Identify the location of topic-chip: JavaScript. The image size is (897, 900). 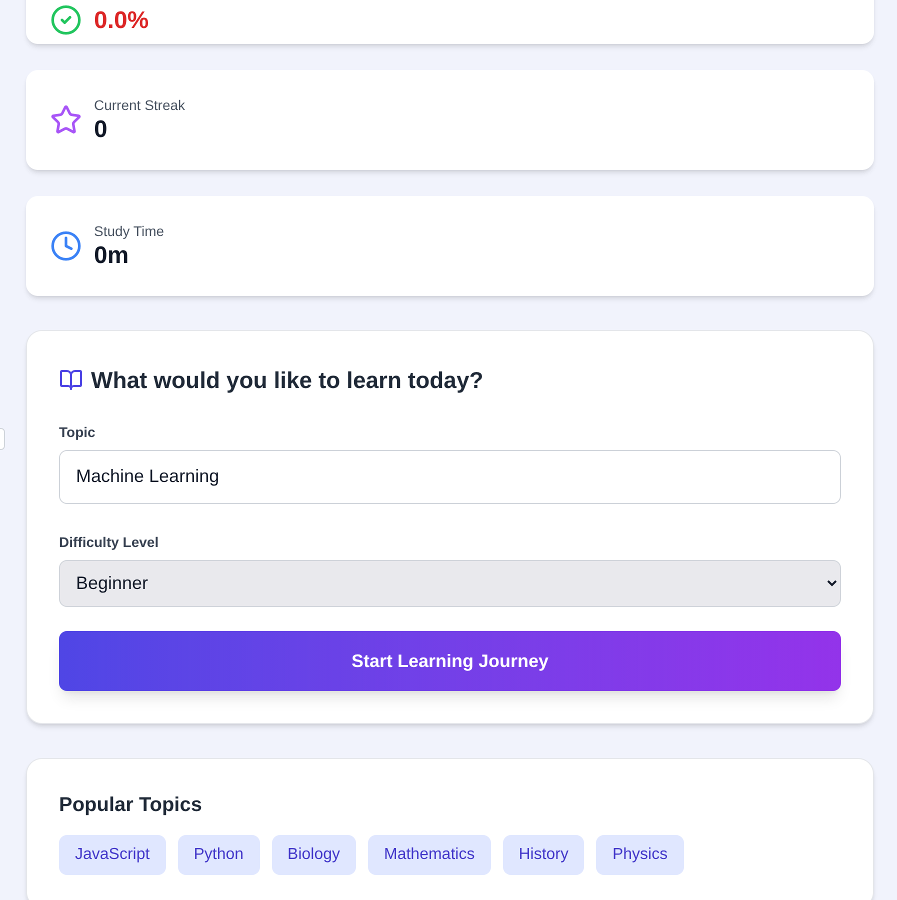
(112, 854).